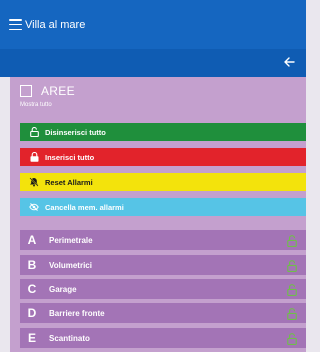 The image size is (320, 352). What do you see at coordinates (63, 289) in the screenshot?
I see `area-name: Garage` at bounding box center [63, 289].